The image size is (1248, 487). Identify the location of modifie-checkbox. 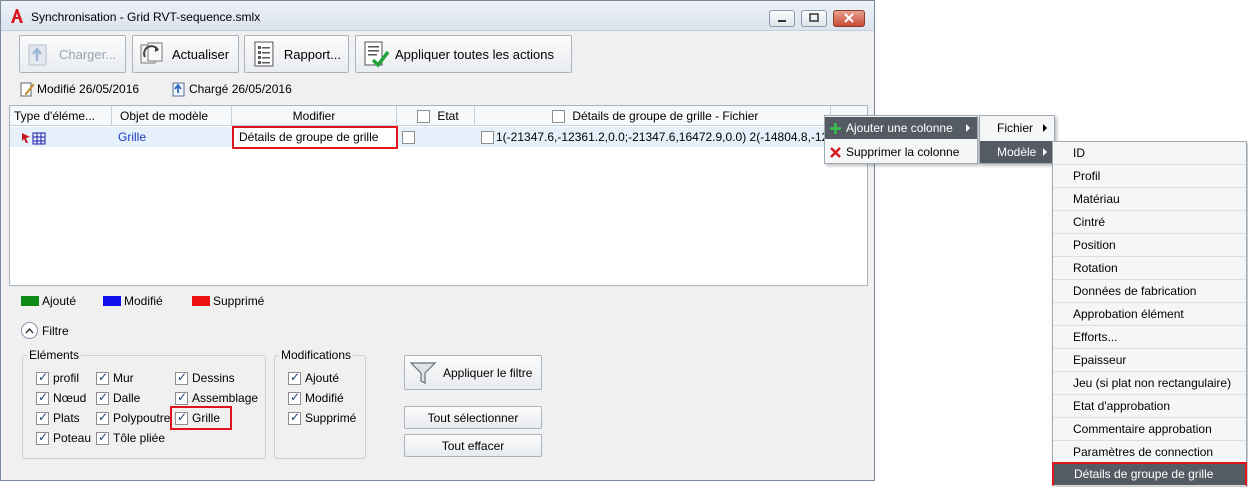
(294, 397).